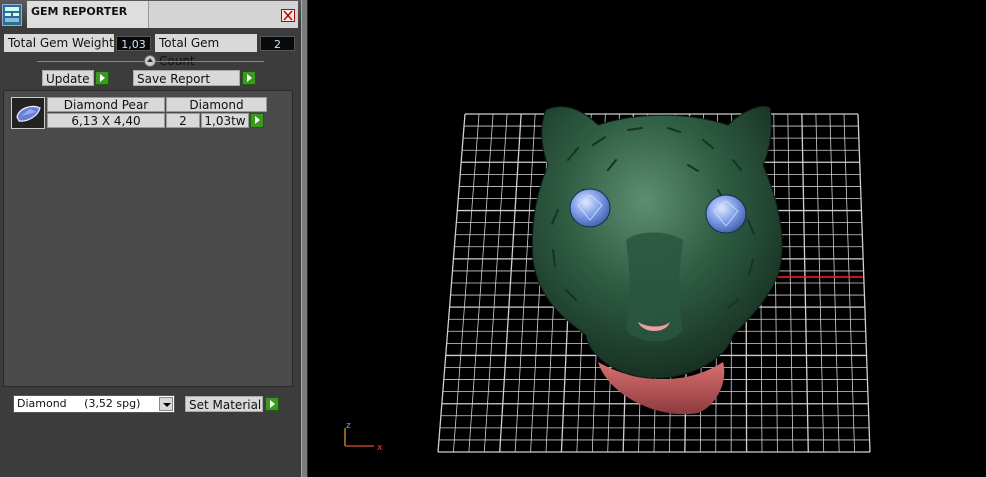  Describe the element at coordinates (654, 287) in the screenshot. I see `muzzle-shape` at that location.